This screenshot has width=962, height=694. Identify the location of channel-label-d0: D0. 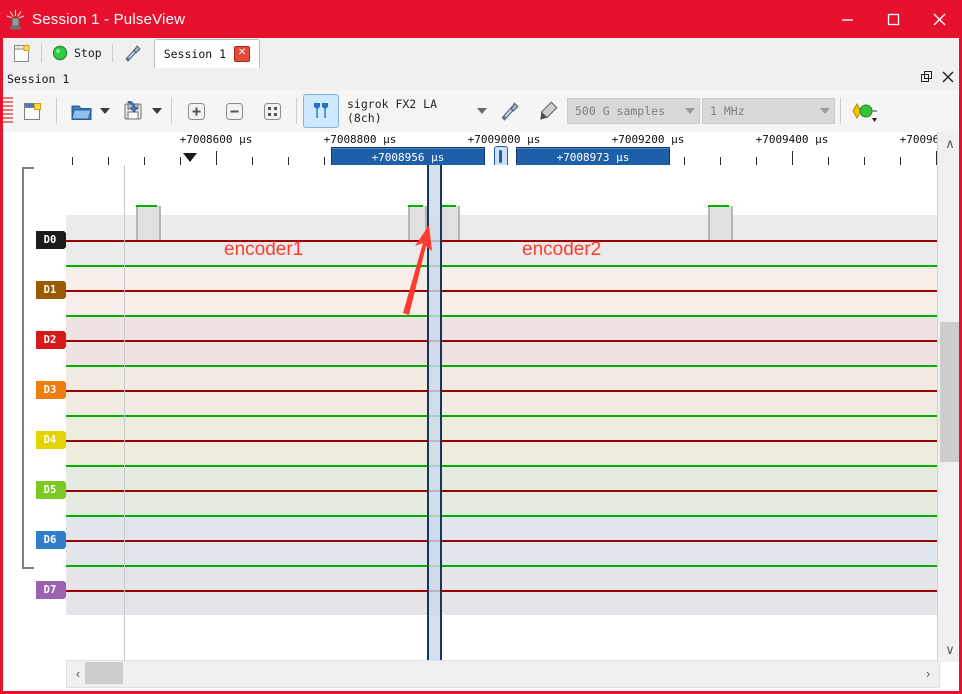
(54, 240).